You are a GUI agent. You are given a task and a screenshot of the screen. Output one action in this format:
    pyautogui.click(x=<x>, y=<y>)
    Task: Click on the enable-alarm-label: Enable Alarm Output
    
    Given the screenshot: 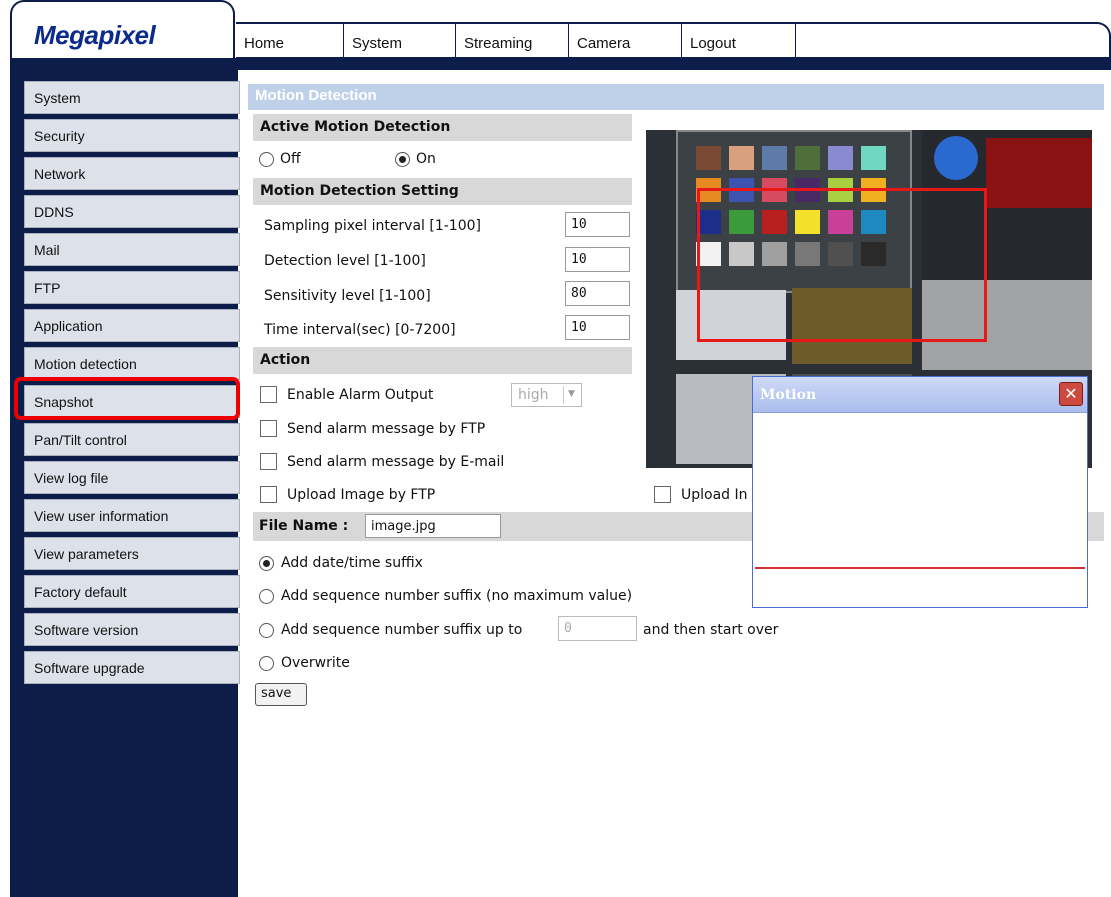 What is the action you would take?
    pyautogui.click(x=360, y=395)
    